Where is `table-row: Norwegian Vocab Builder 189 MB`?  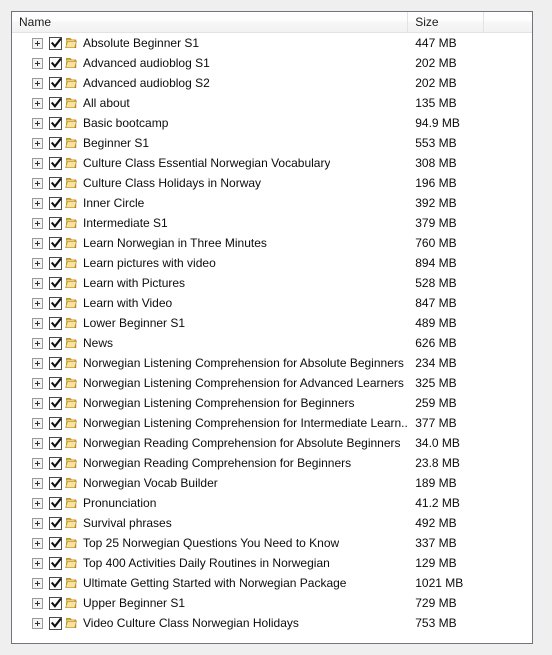
table-row: Norwegian Vocab Builder 189 MB is located at coordinates (272, 483).